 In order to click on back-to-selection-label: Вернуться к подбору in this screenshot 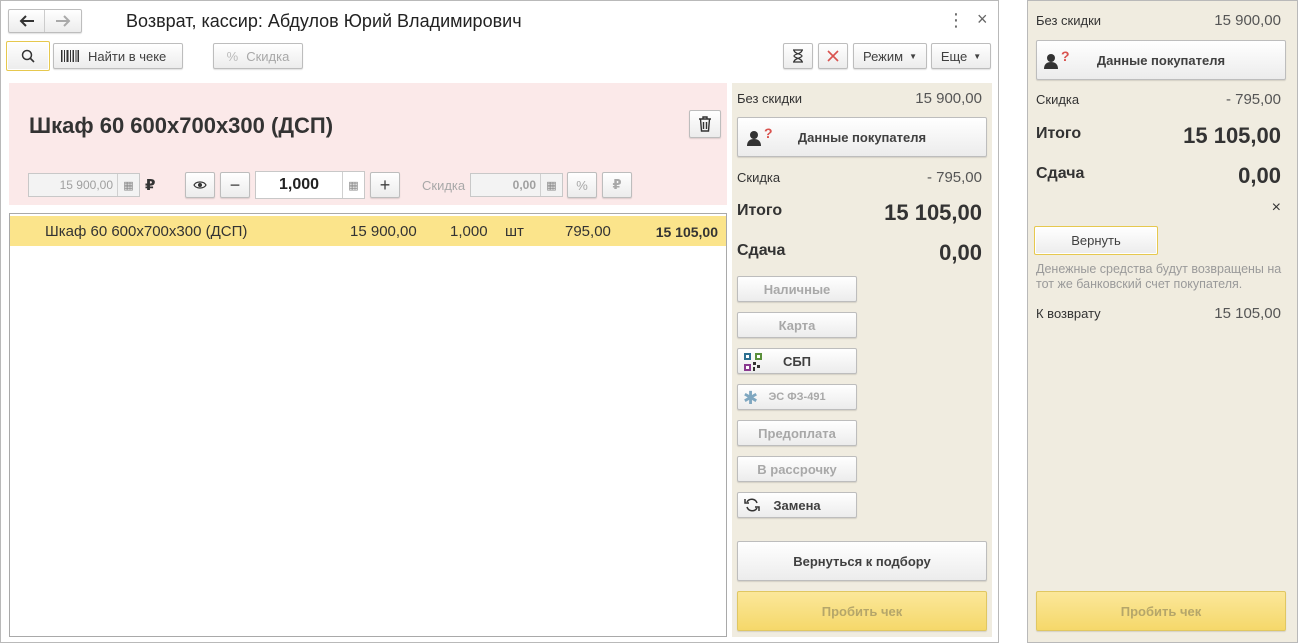, I will do `click(862, 561)`.